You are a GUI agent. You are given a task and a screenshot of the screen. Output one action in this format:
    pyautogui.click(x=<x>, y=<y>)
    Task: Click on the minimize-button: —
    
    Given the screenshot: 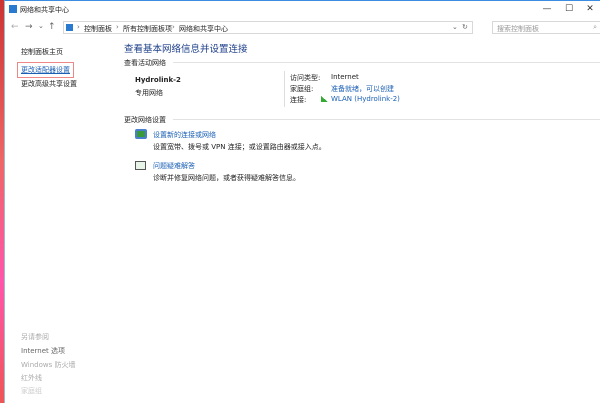 What is the action you would take?
    pyautogui.click(x=547, y=9)
    